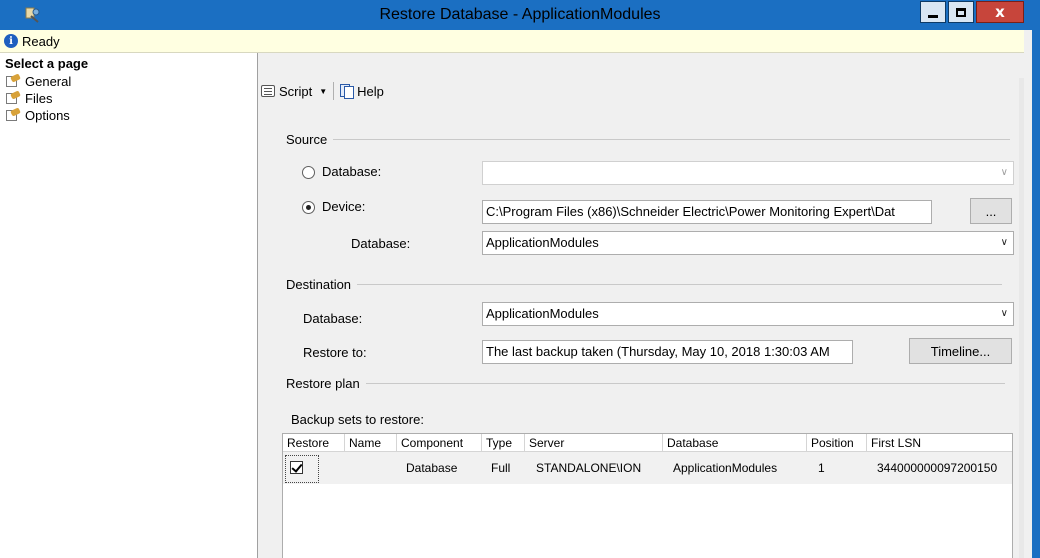 Image resolution: width=1040 pixels, height=558 pixels. Describe the element at coordinates (512, 41) in the screenshot. I see `status-bar: i Ready` at that location.